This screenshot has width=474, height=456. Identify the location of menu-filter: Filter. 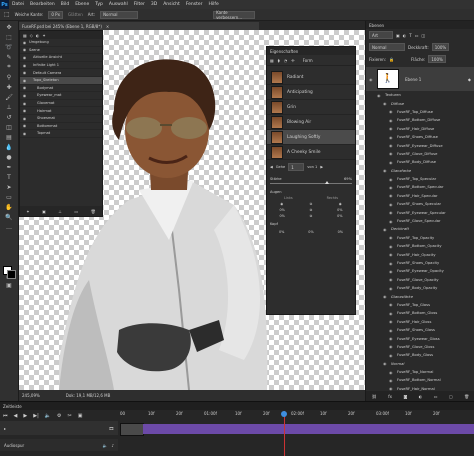
(139, 4).